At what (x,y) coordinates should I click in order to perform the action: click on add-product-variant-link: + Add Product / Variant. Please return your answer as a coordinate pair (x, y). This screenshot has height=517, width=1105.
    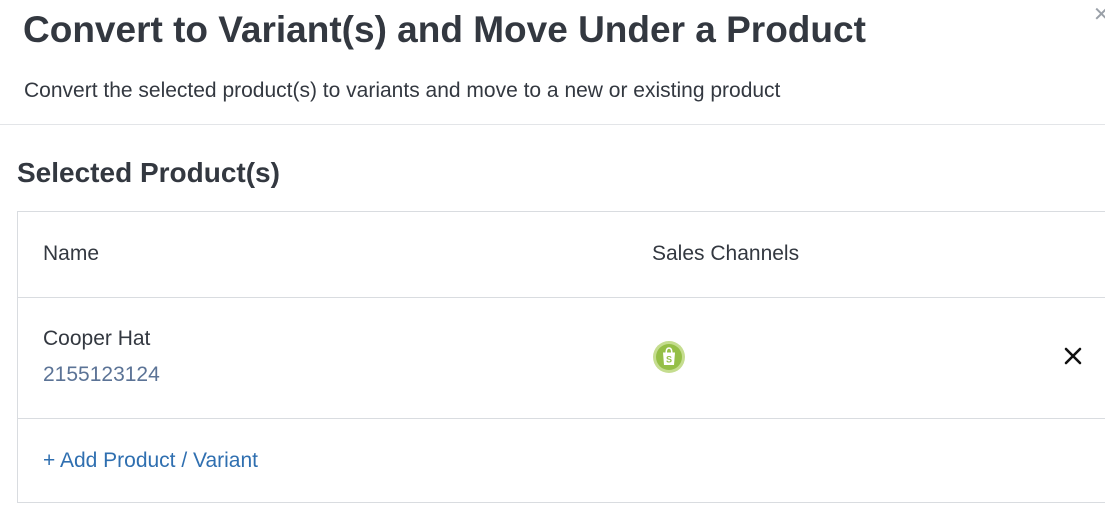
    Looking at the image, I should click on (150, 461).